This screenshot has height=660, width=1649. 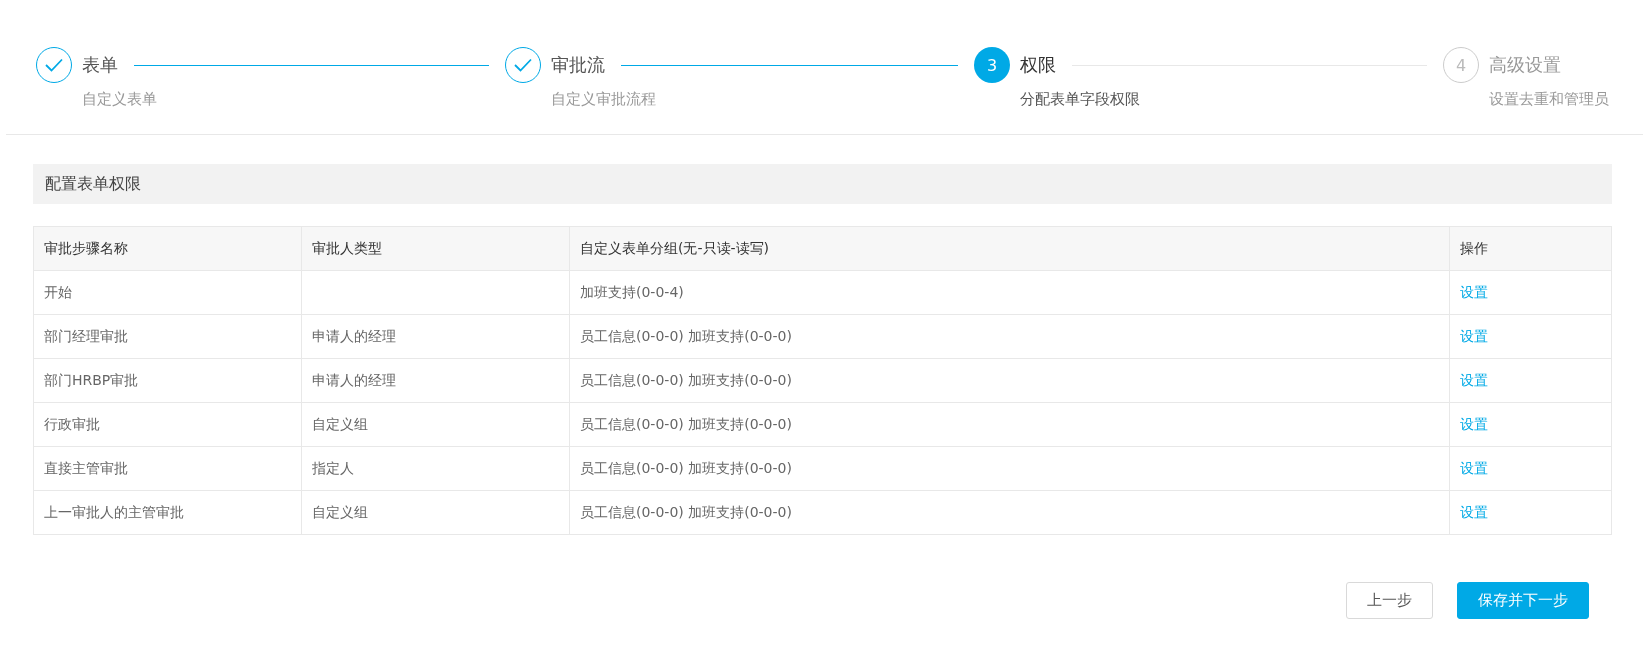 What do you see at coordinates (435, 248) in the screenshot?
I see `column-header: 审批人类型` at bounding box center [435, 248].